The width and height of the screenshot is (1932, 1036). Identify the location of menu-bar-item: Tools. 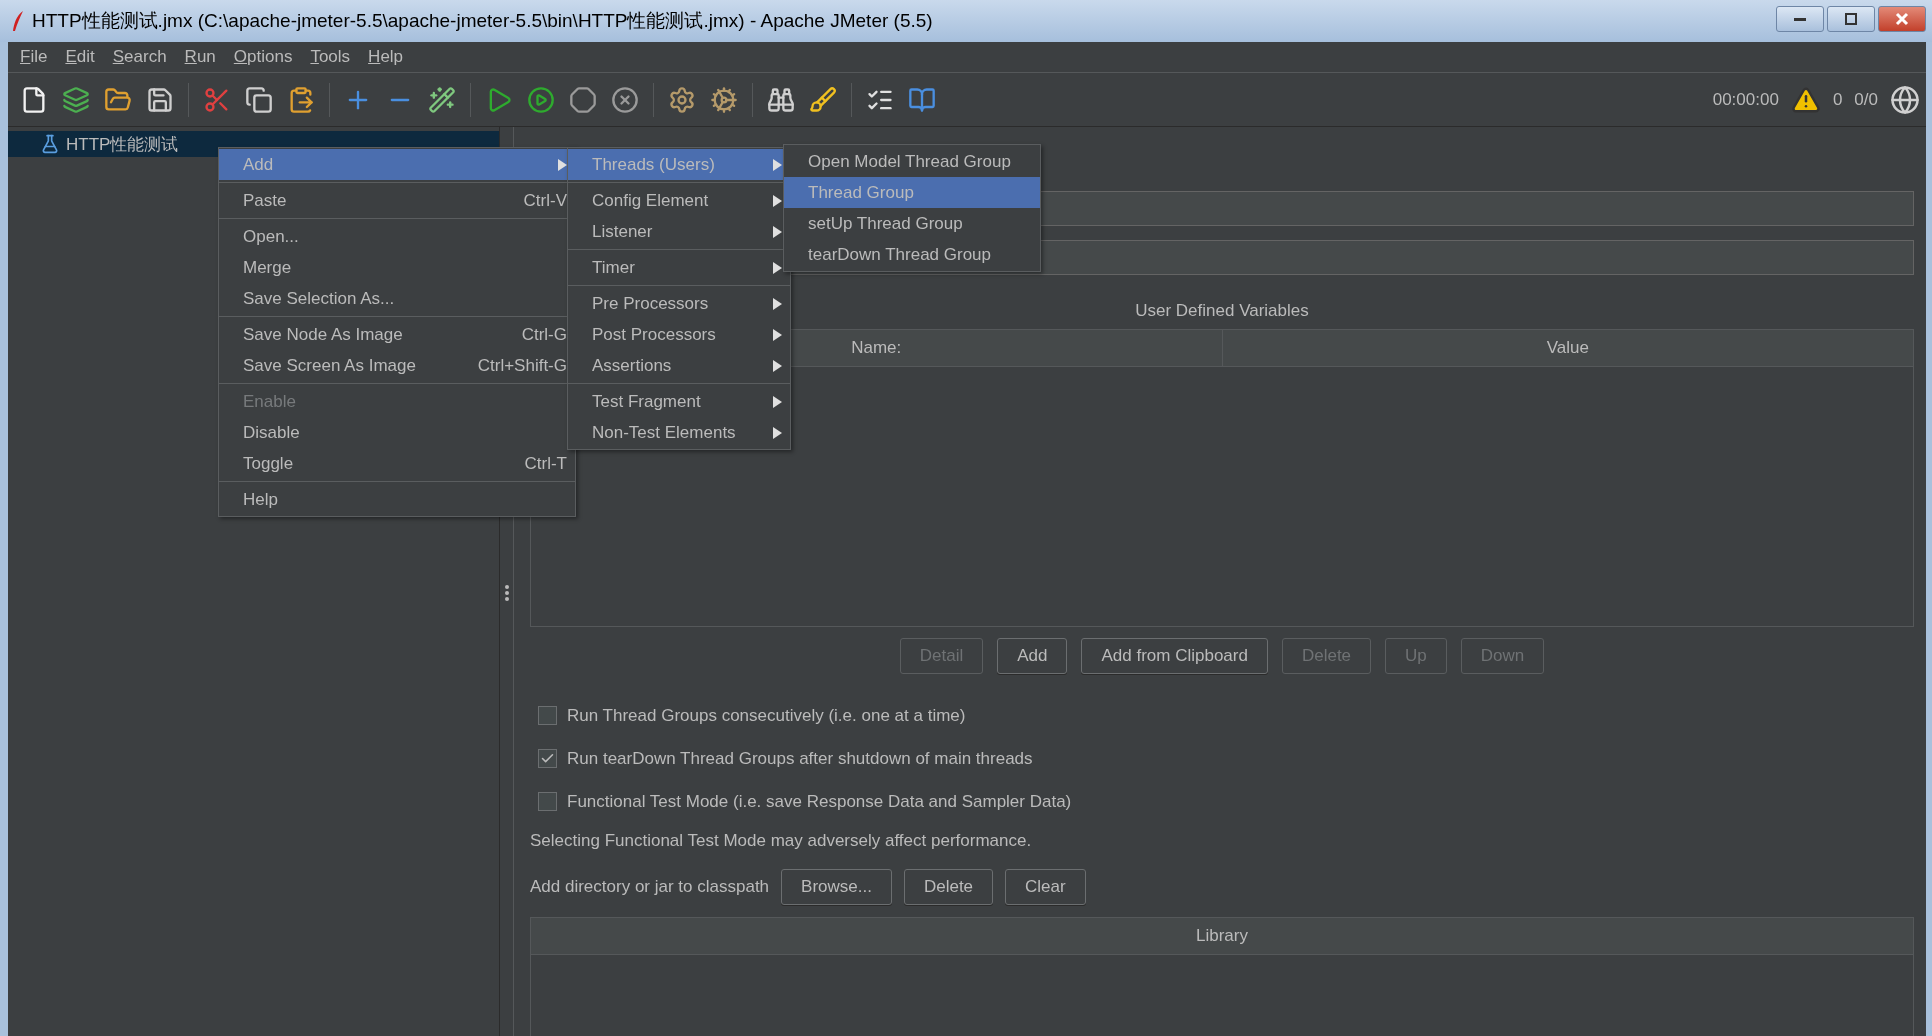
(330, 57).